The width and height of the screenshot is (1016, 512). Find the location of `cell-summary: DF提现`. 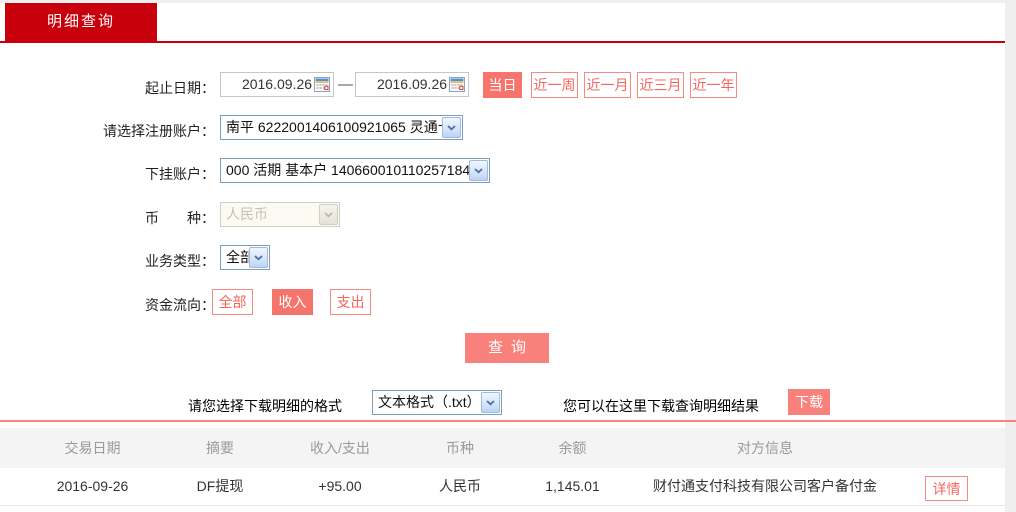

cell-summary: DF提现 is located at coordinates (220, 486).